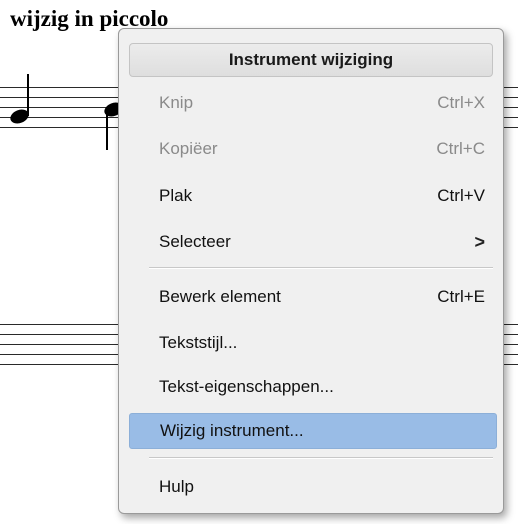 This screenshot has width=518, height=524. I want to click on menu-item-label: Hulp, so click(176, 486).